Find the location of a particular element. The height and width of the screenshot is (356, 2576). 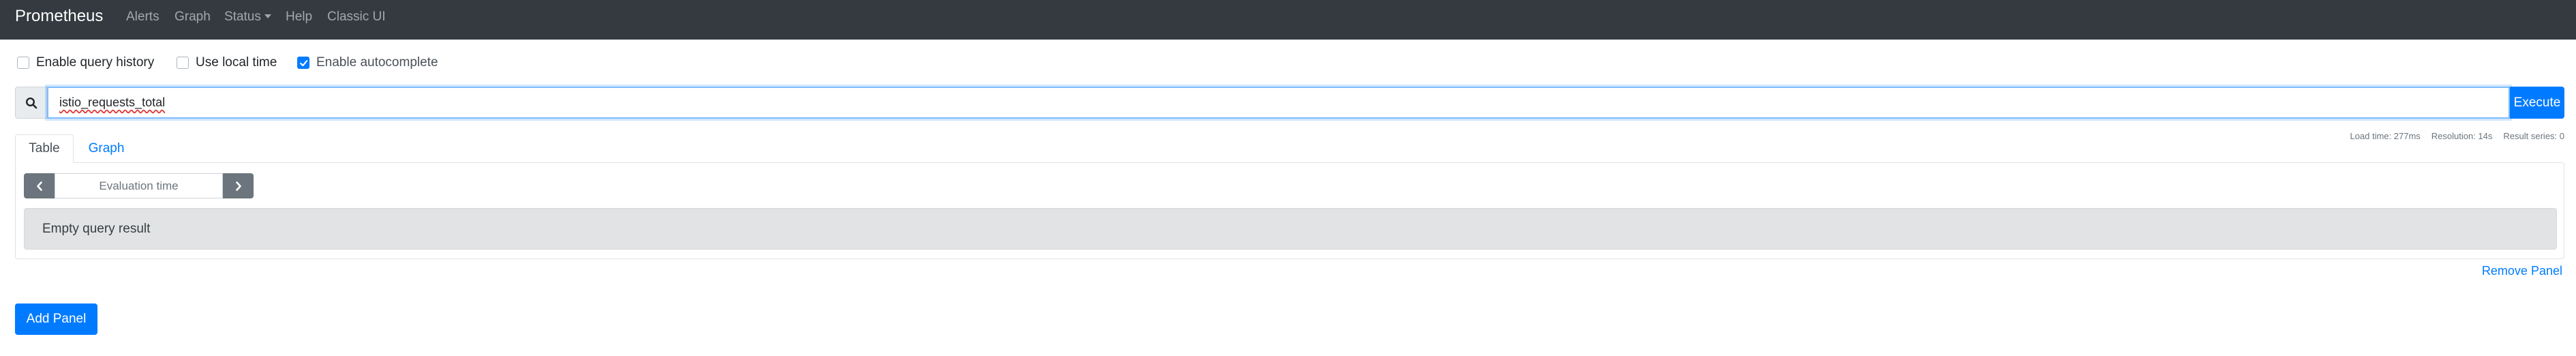

checkmark-icon is located at coordinates (303, 62).